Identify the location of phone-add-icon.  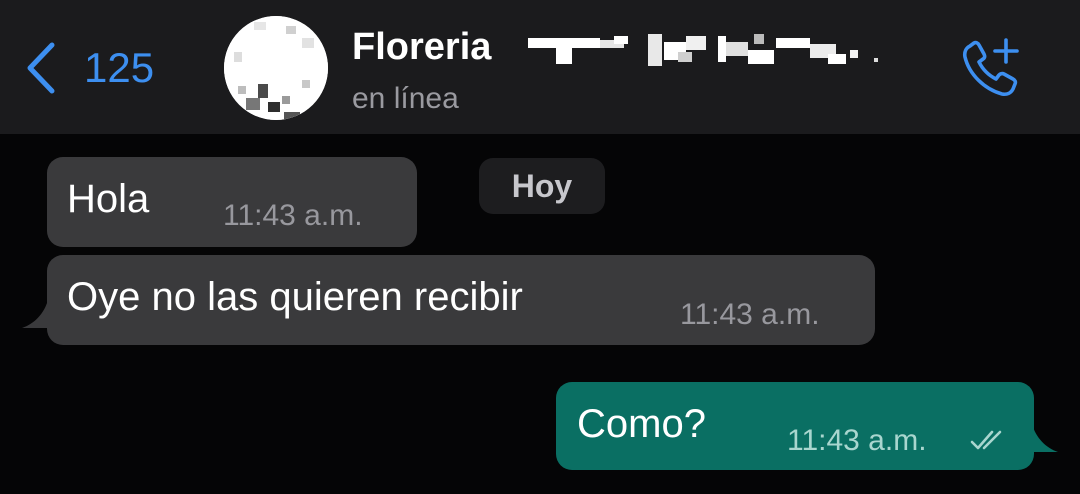
(990, 67).